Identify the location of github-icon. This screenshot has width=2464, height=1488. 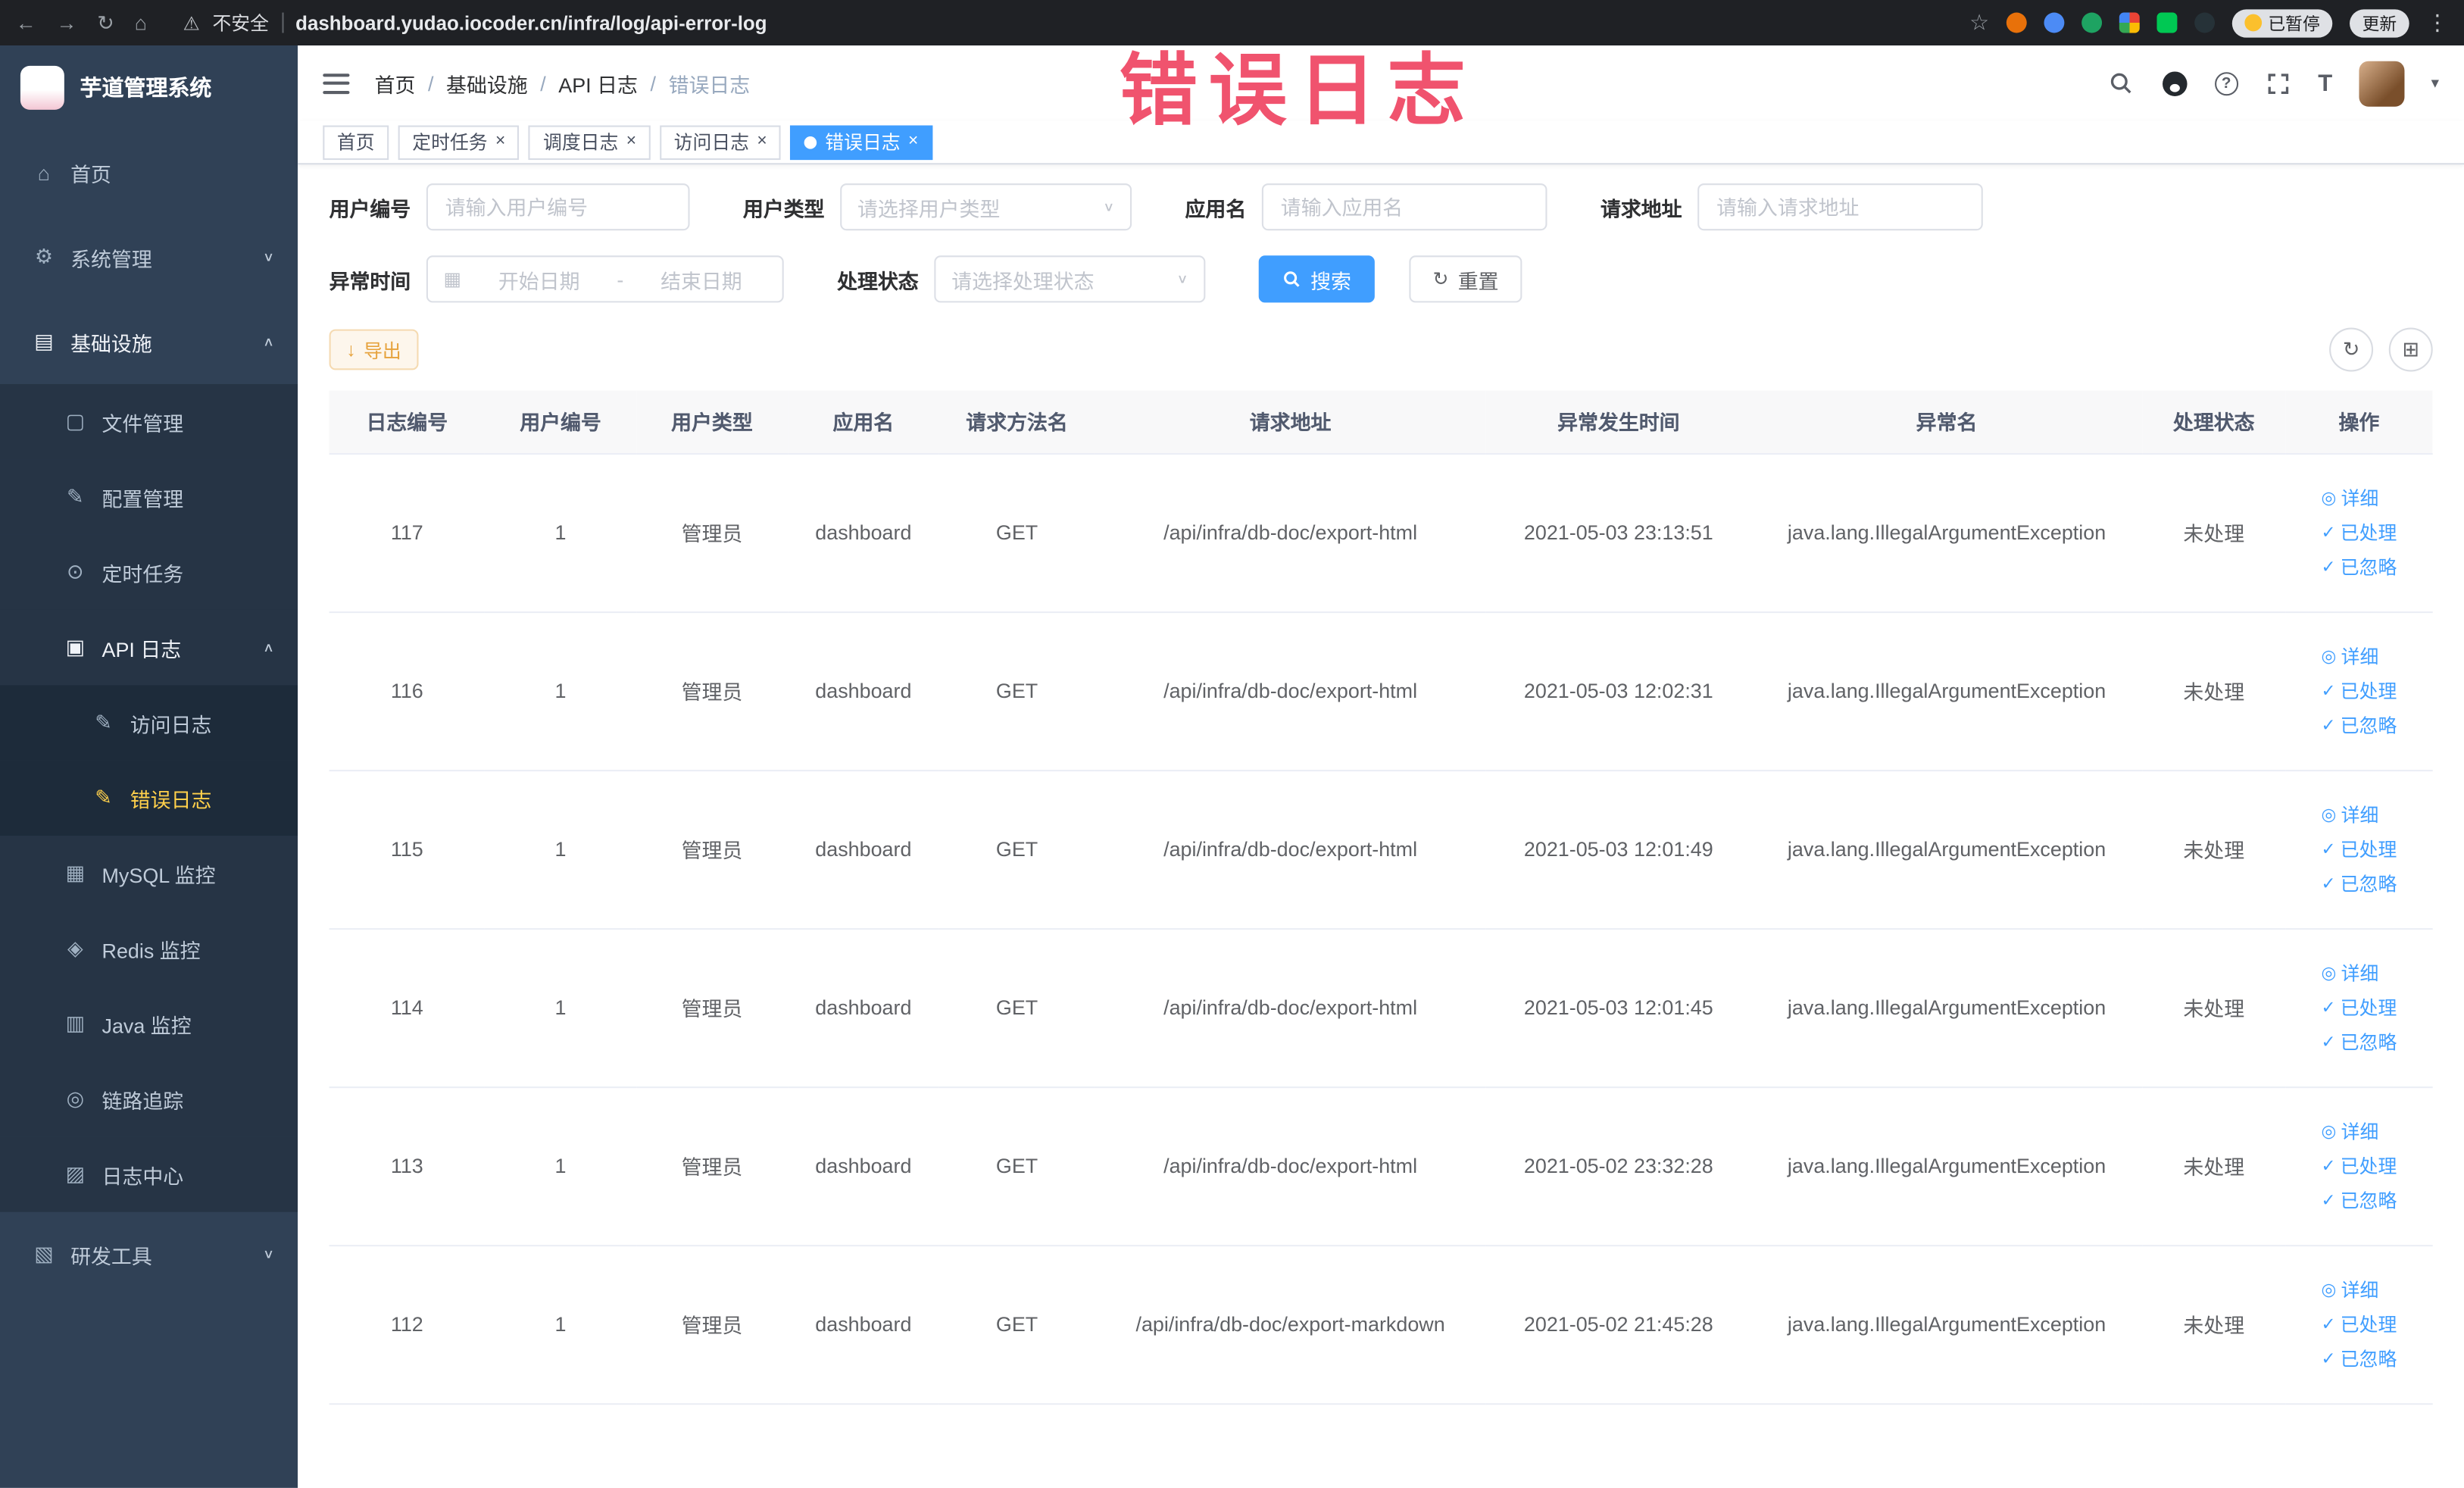
(2174, 83).